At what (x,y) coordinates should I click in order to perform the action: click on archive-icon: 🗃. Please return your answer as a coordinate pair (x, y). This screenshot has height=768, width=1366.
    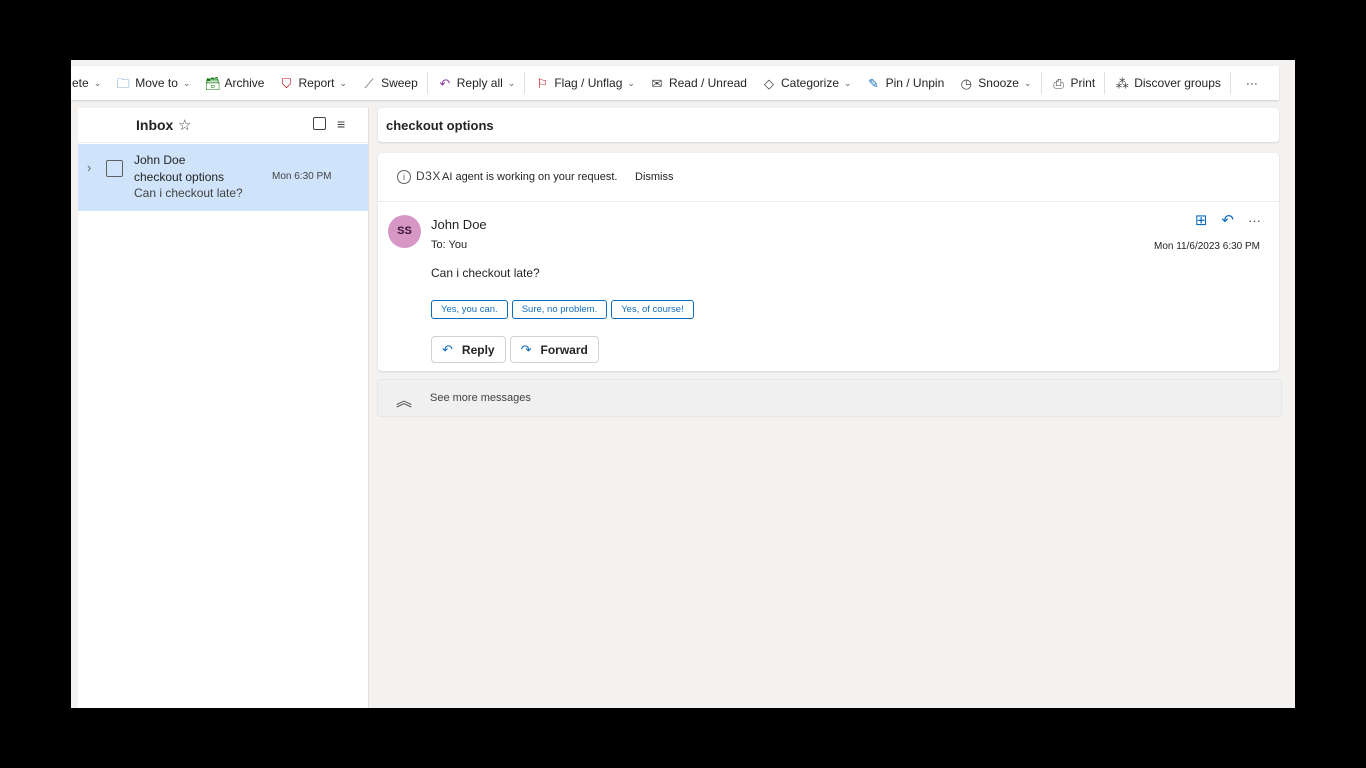
    Looking at the image, I should click on (212, 83).